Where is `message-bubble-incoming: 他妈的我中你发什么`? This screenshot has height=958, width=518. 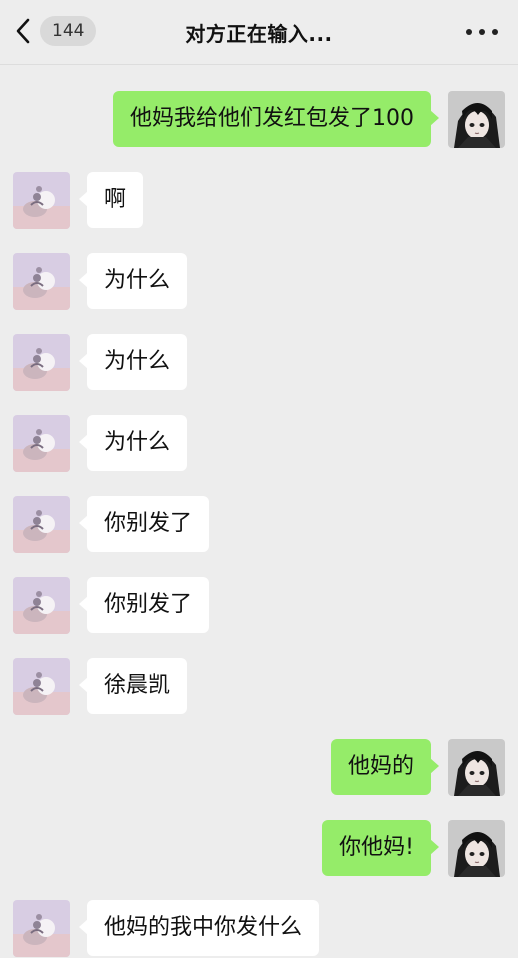 message-bubble-incoming: 他妈的我中你发什么 is located at coordinates (199, 928).